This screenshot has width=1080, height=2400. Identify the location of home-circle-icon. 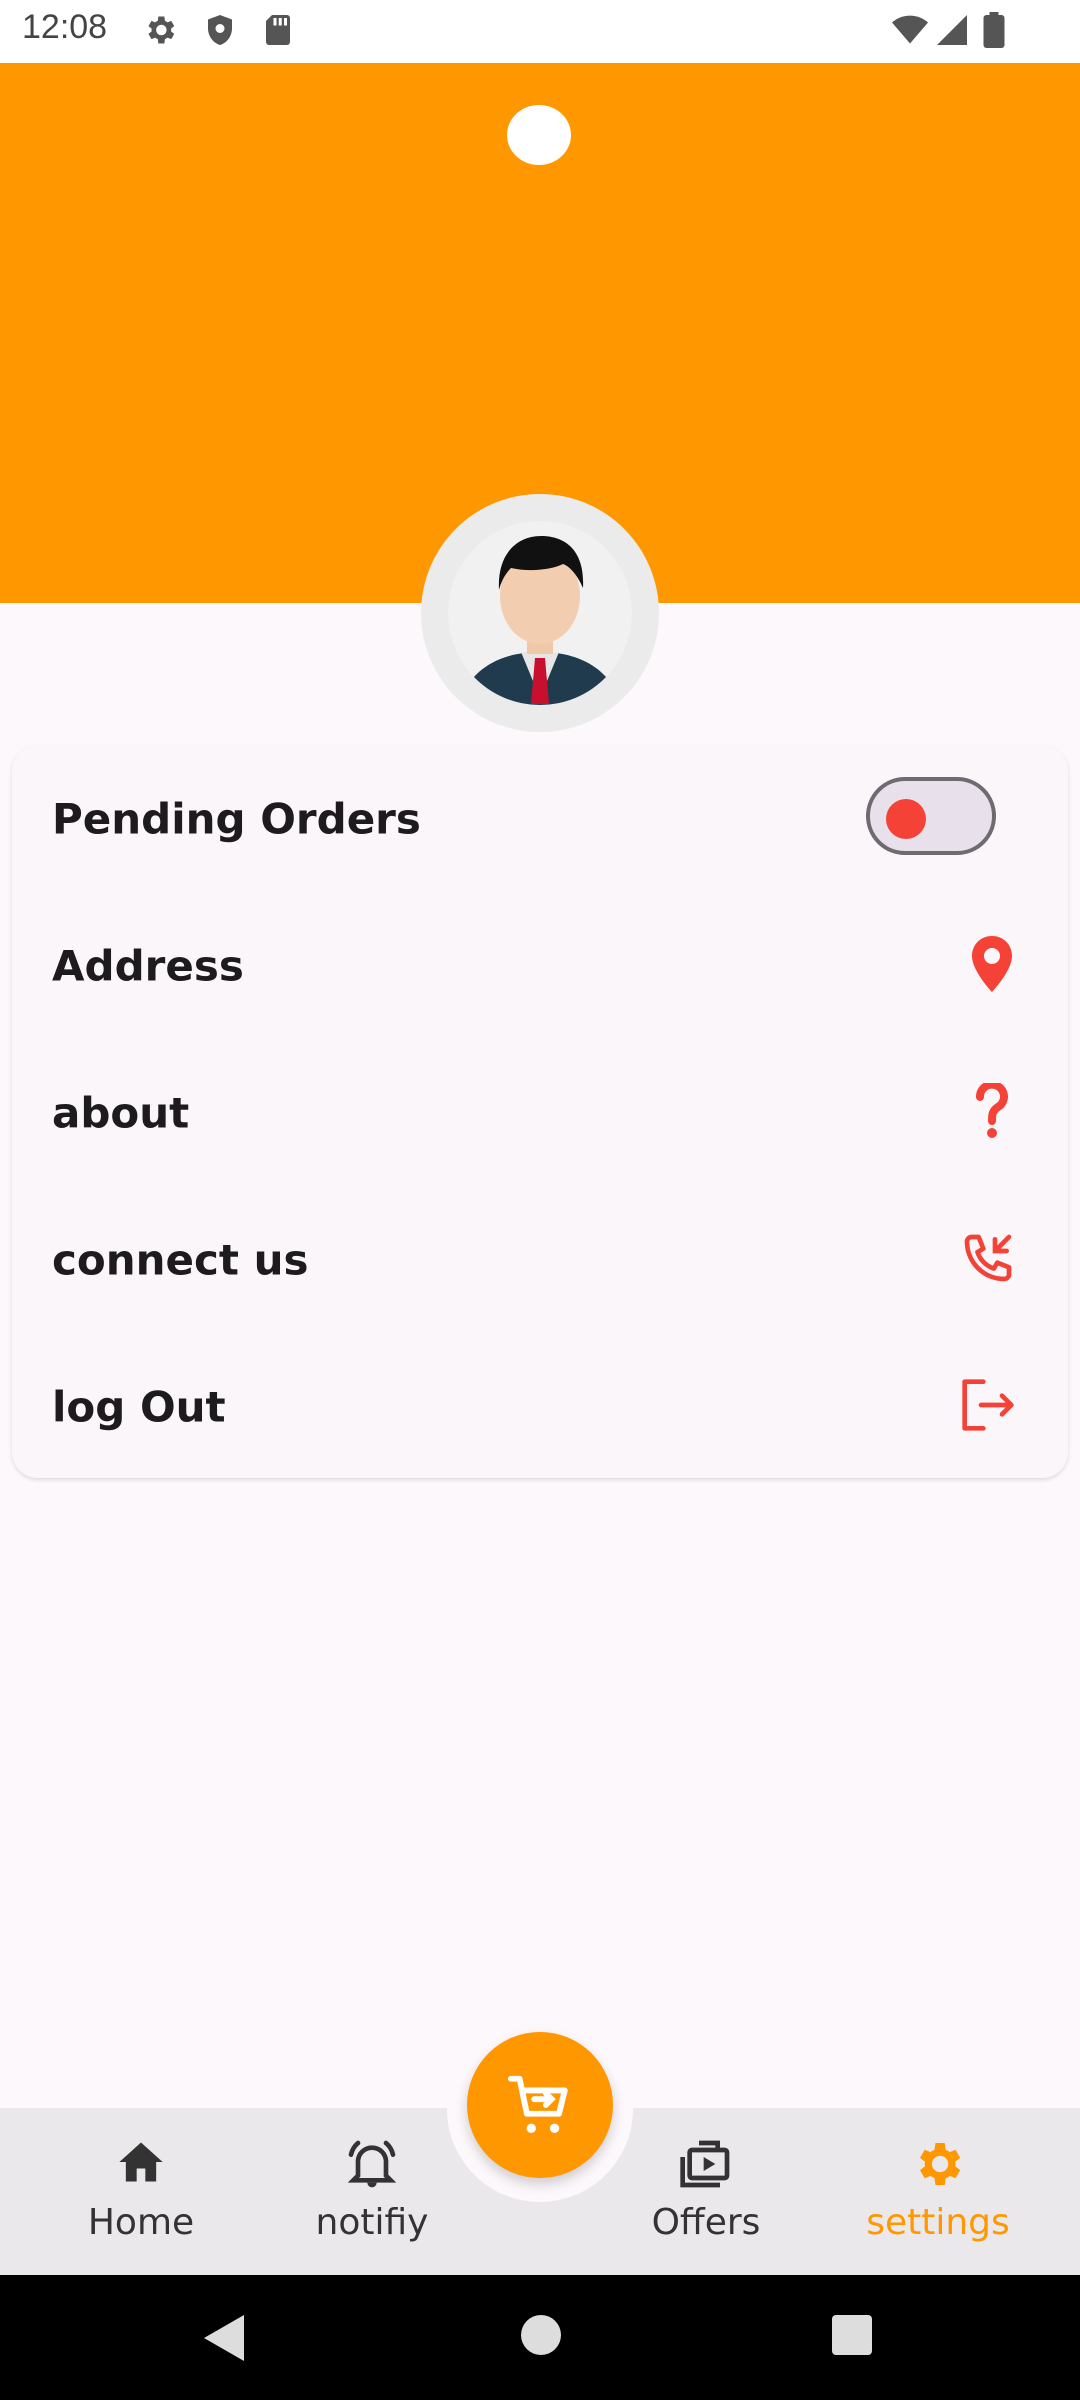
(541, 2337).